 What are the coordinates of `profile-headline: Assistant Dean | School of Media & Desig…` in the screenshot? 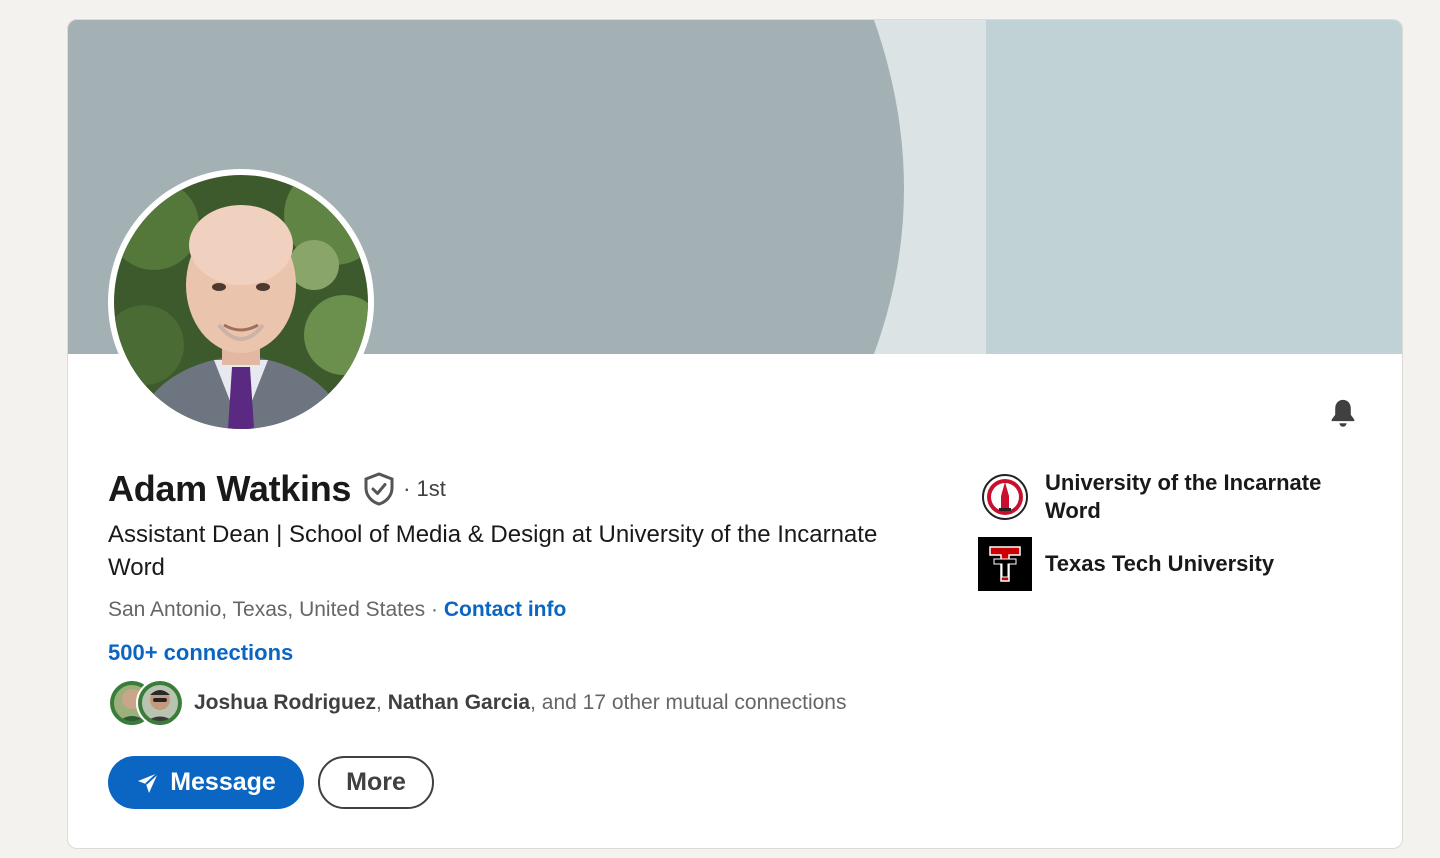 It's located at (493, 551).